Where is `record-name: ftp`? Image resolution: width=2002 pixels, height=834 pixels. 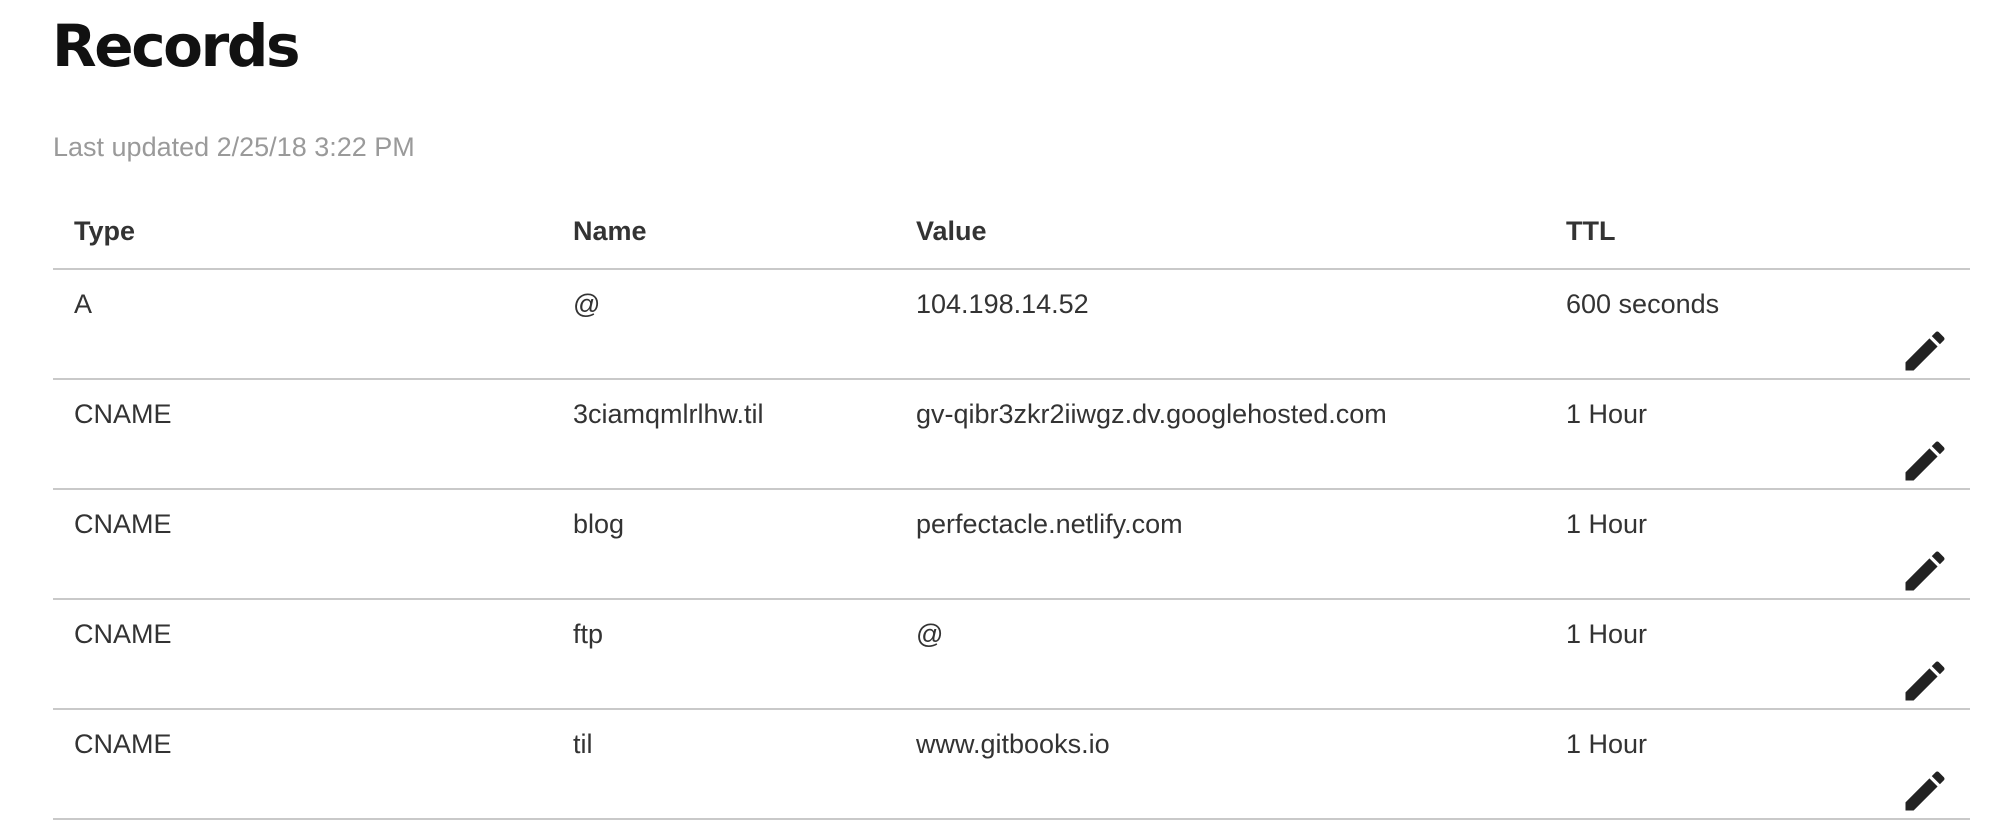
record-name: ftp is located at coordinates (588, 634).